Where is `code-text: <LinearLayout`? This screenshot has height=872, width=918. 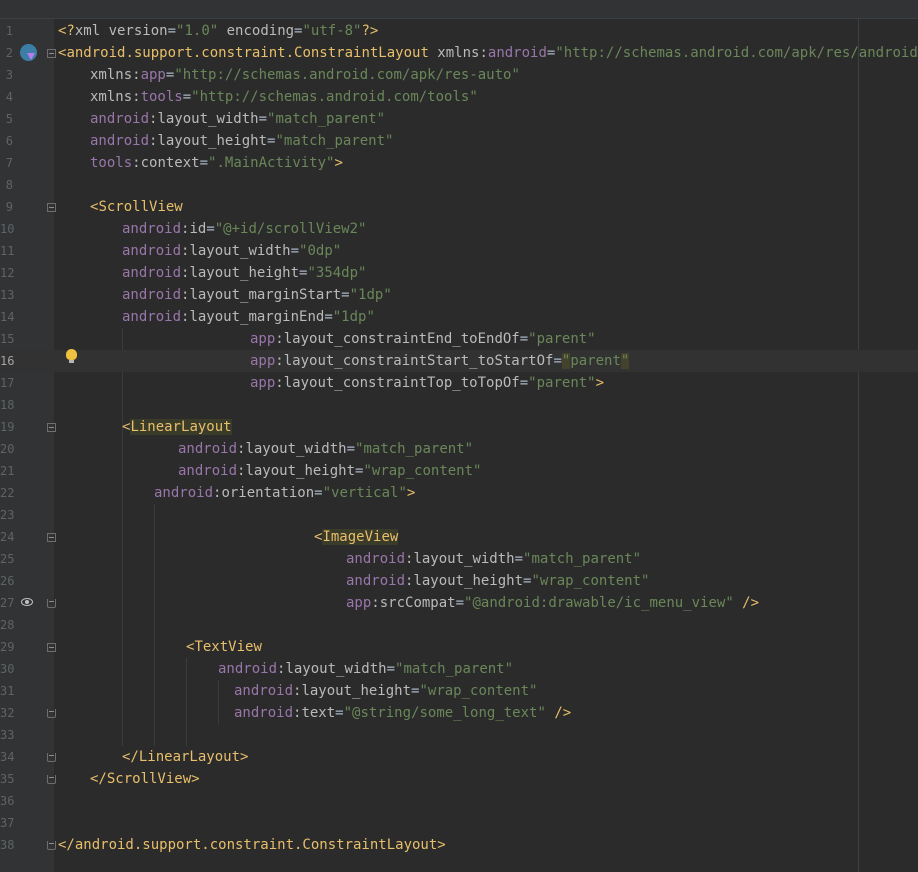 code-text: <LinearLayout is located at coordinates (177, 427).